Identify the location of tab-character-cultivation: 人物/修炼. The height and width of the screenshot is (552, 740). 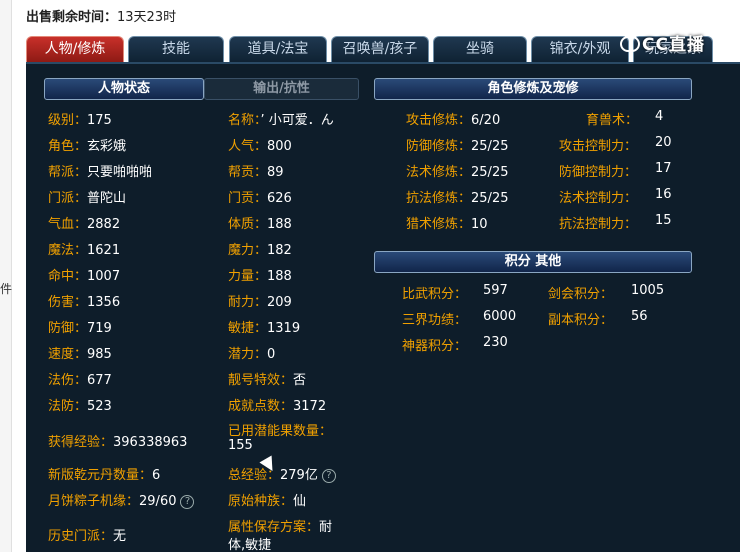
(75, 49).